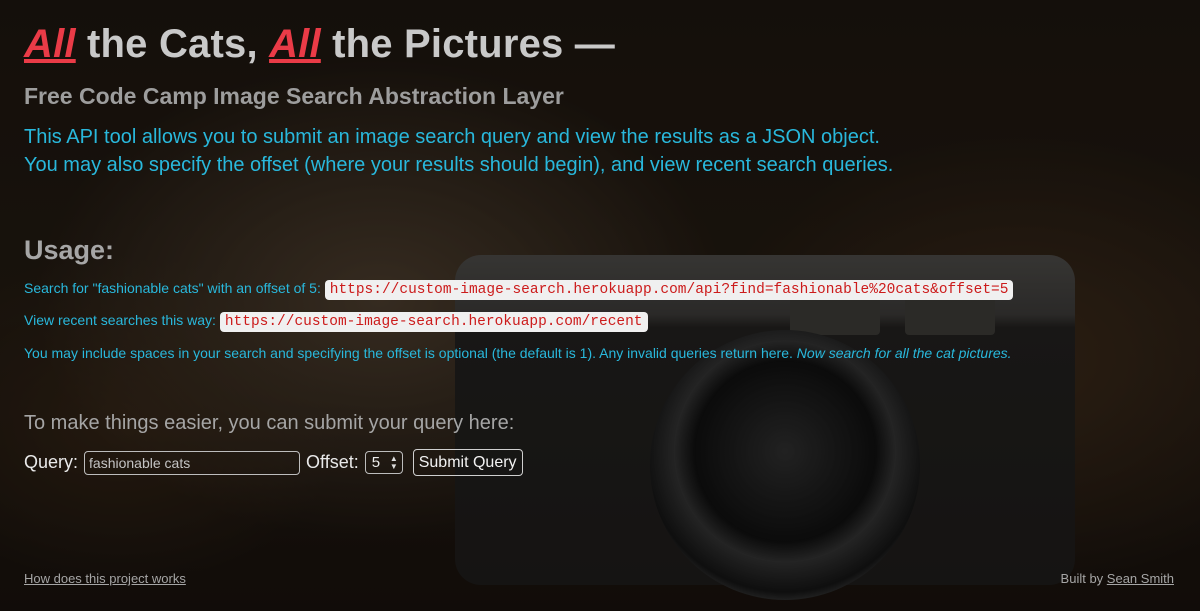  What do you see at coordinates (51, 462) in the screenshot?
I see `query-label: Query:` at bounding box center [51, 462].